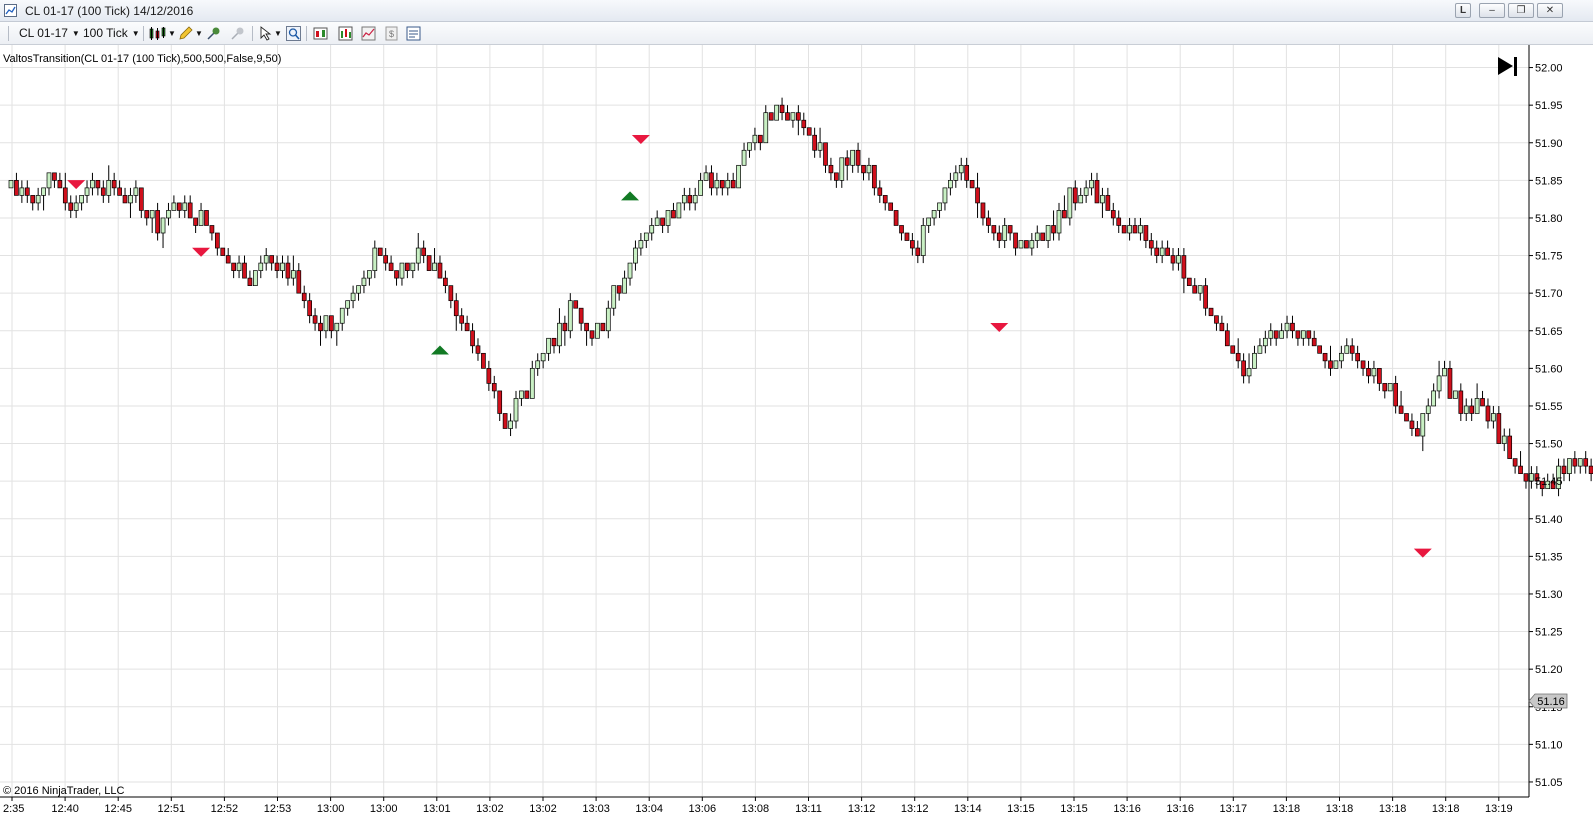  Describe the element at coordinates (158, 33) in the screenshot. I see `chart-type-icon` at that location.